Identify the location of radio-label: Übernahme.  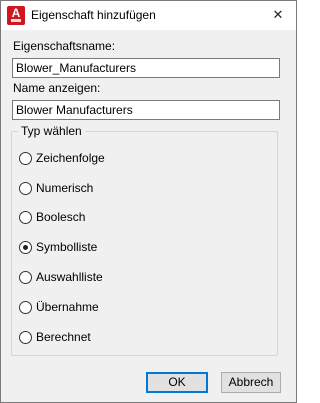
(67, 307).